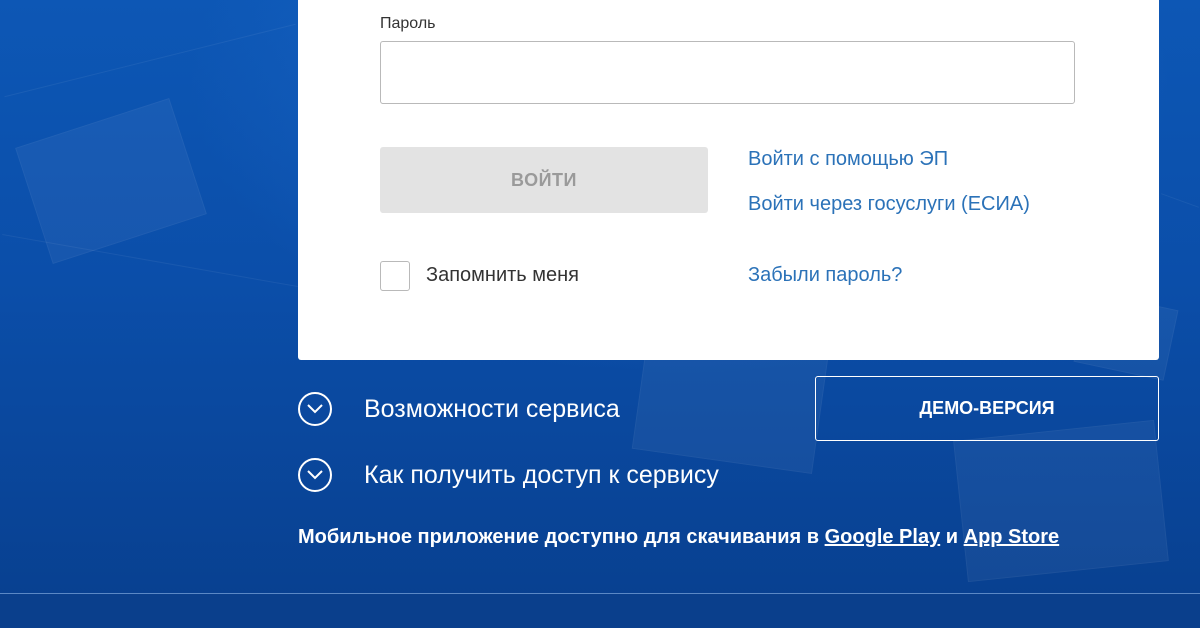 The height and width of the screenshot is (628, 1200). I want to click on google-play-link: Google Play, so click(883, 537).